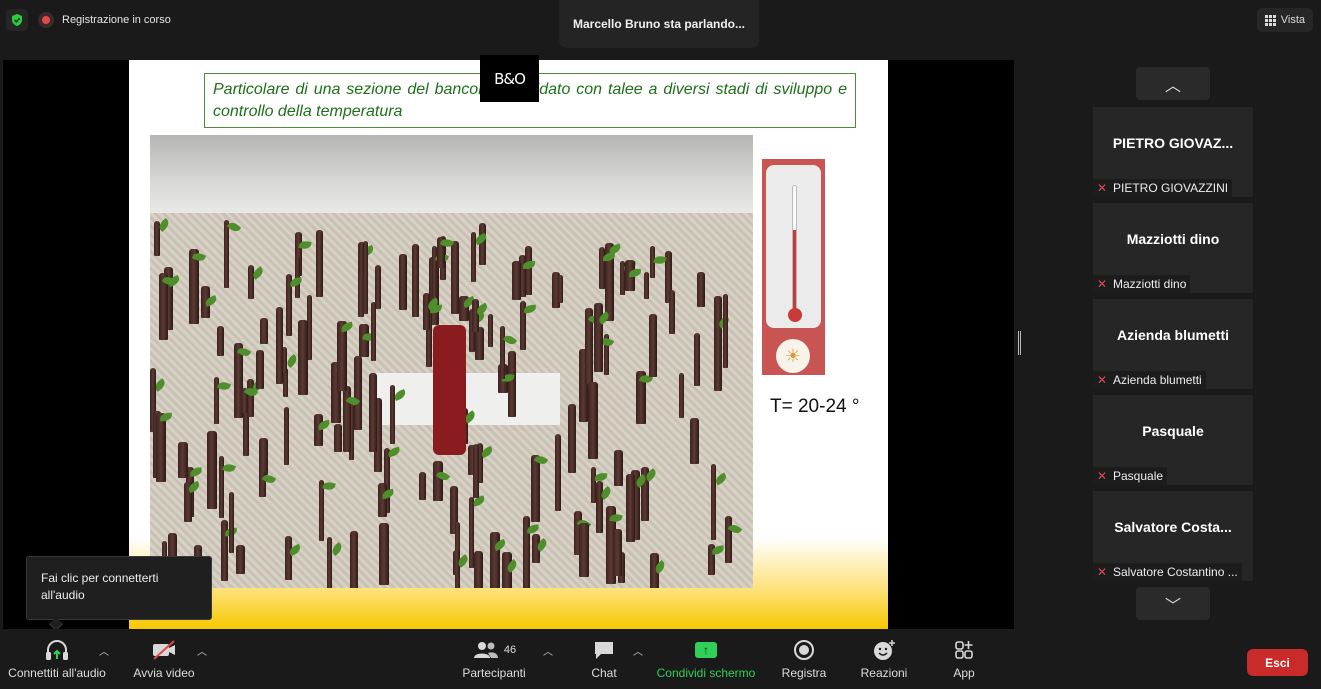 The image size is (1321, 689). Describe the element at coordinates (793, 356) in the screenshot. I see `sun-icon: ☀` at that location.